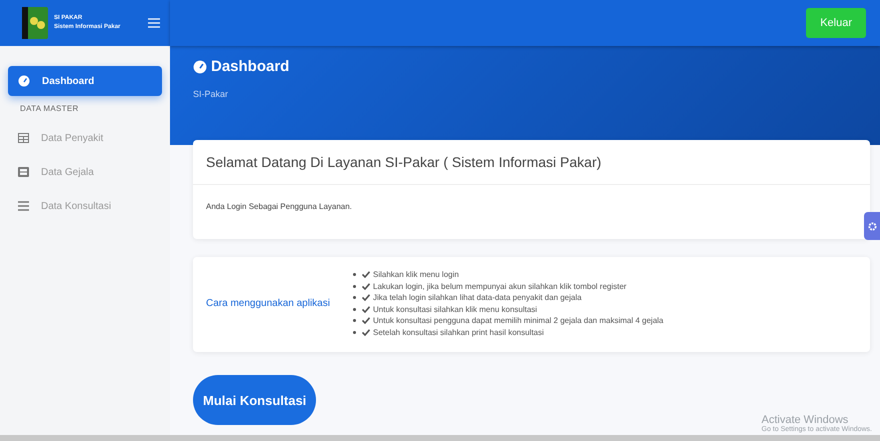 The width and height of the screenshot is (880, 441). Describe the element at coordinates (250, 66) in the screenshot. I see `page-title: Dashboard` at that location.